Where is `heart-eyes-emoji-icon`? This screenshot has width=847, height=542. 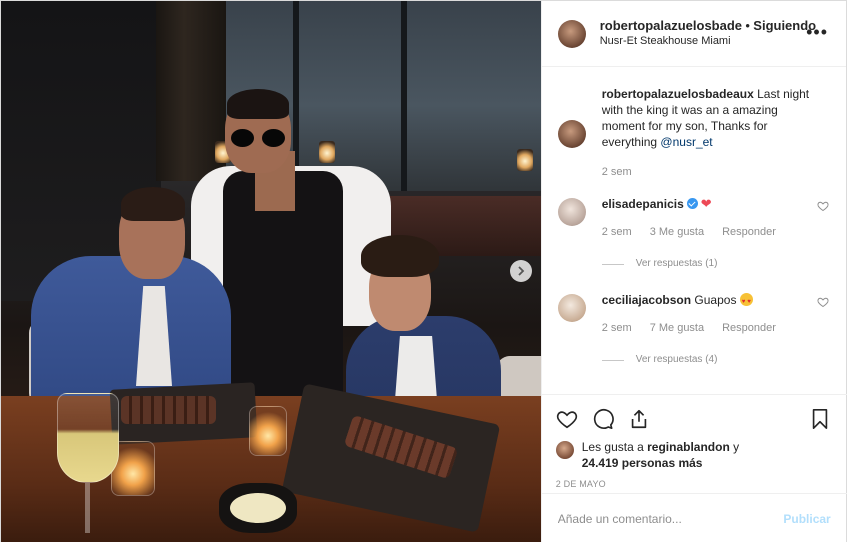 heart-eyes-emoji-icon is located at coordinates (746, 301).